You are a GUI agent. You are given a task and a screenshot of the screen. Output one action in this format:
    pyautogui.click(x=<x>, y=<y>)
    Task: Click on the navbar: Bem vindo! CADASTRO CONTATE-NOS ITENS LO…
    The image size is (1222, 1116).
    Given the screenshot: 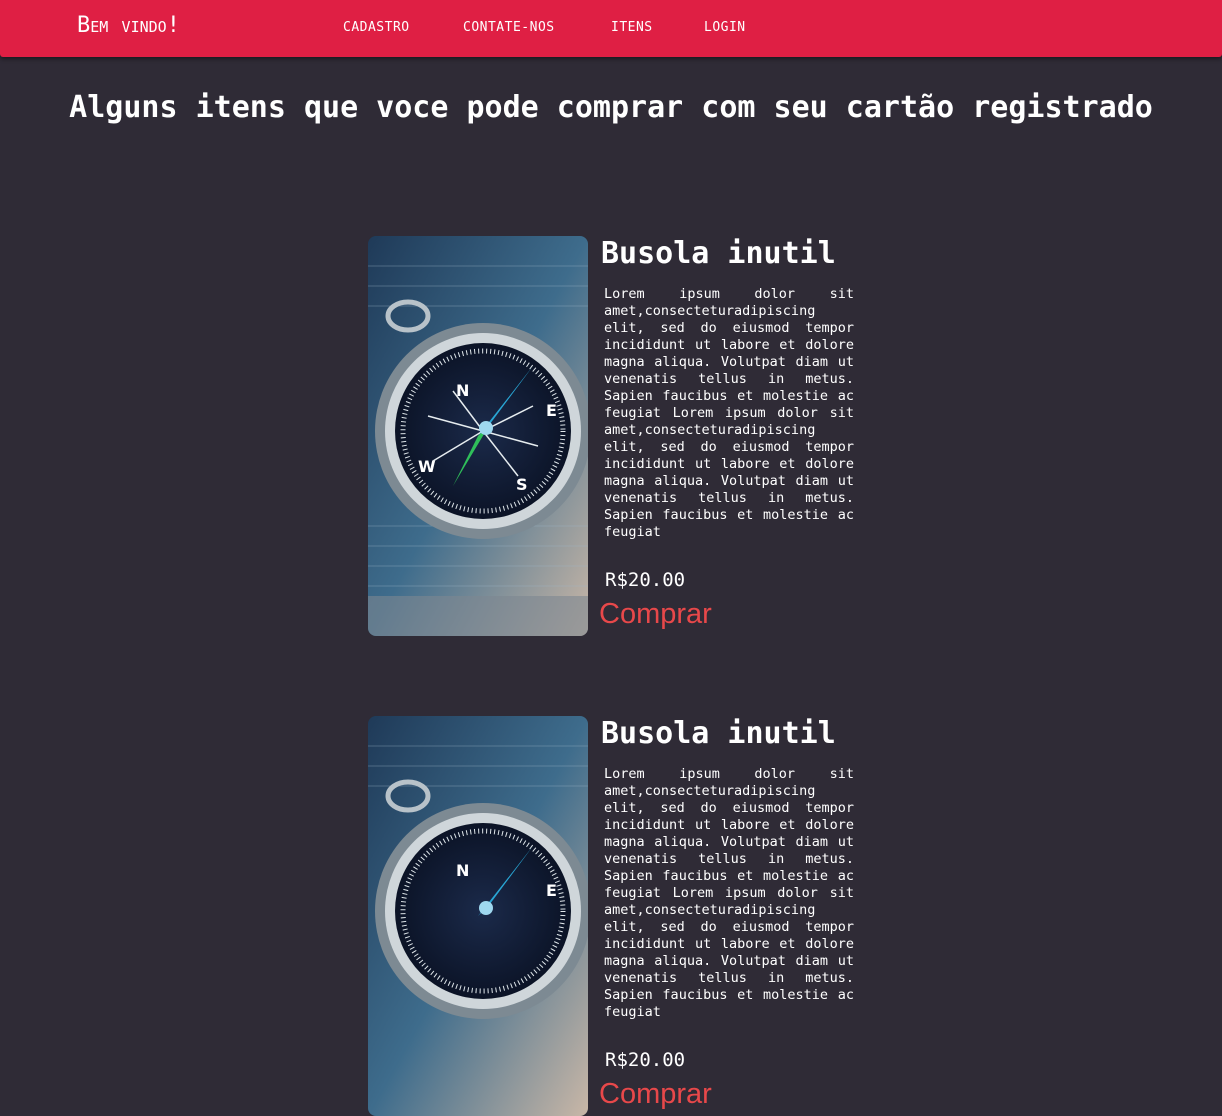 What is the action you would take?
    pyautogui.click(x=611, y=28)
    